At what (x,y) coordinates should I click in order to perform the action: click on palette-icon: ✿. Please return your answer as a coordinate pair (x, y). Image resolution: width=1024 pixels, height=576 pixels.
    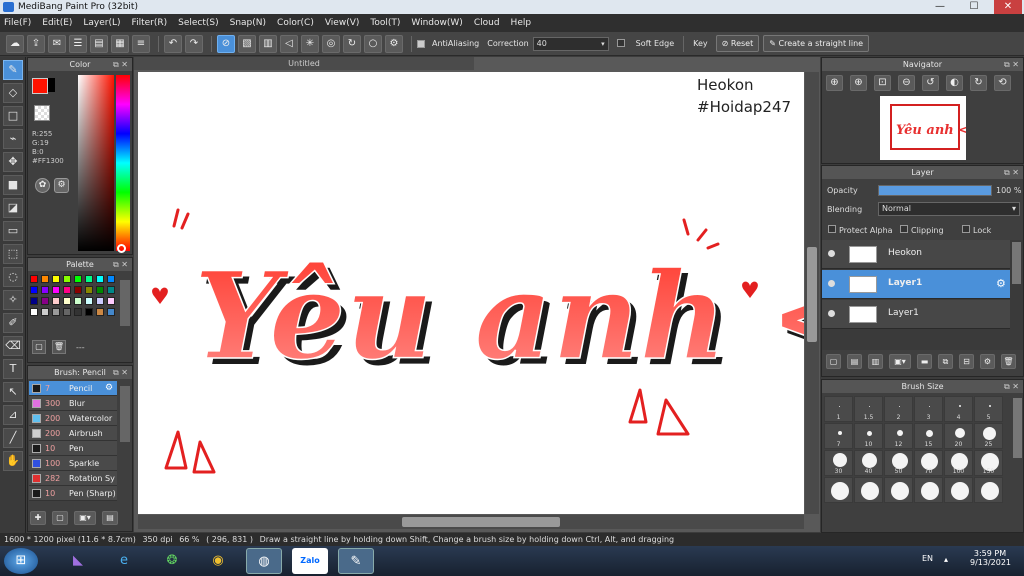
    Looking at the image, I should click on (42, 185).